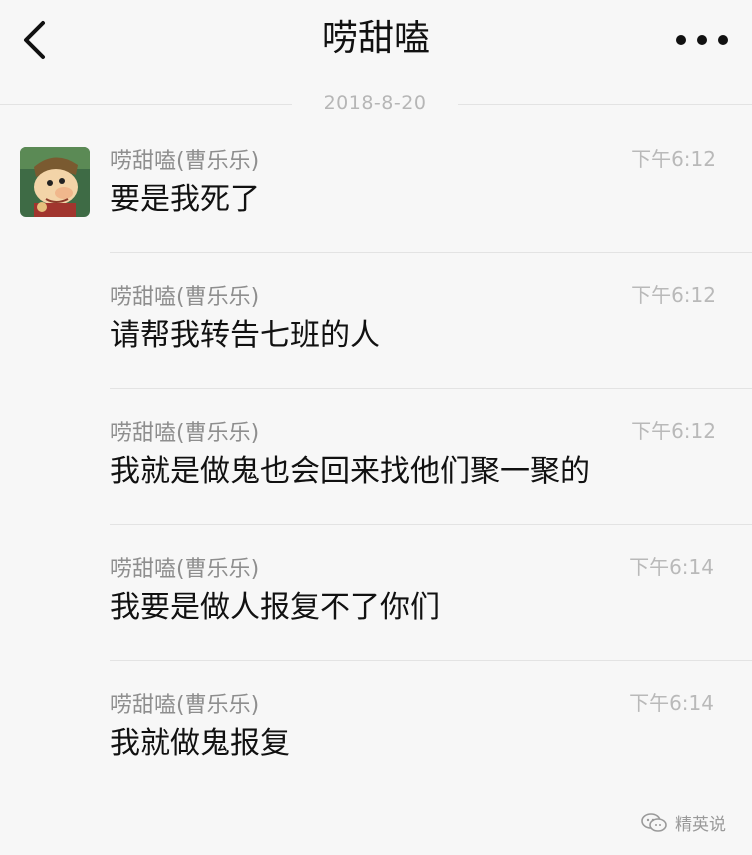 The height and width of the screenshot is (855, 752). I want to click on message-text: 我就是做鬼也会回来找他们聚一聚的, so click(350, 471).